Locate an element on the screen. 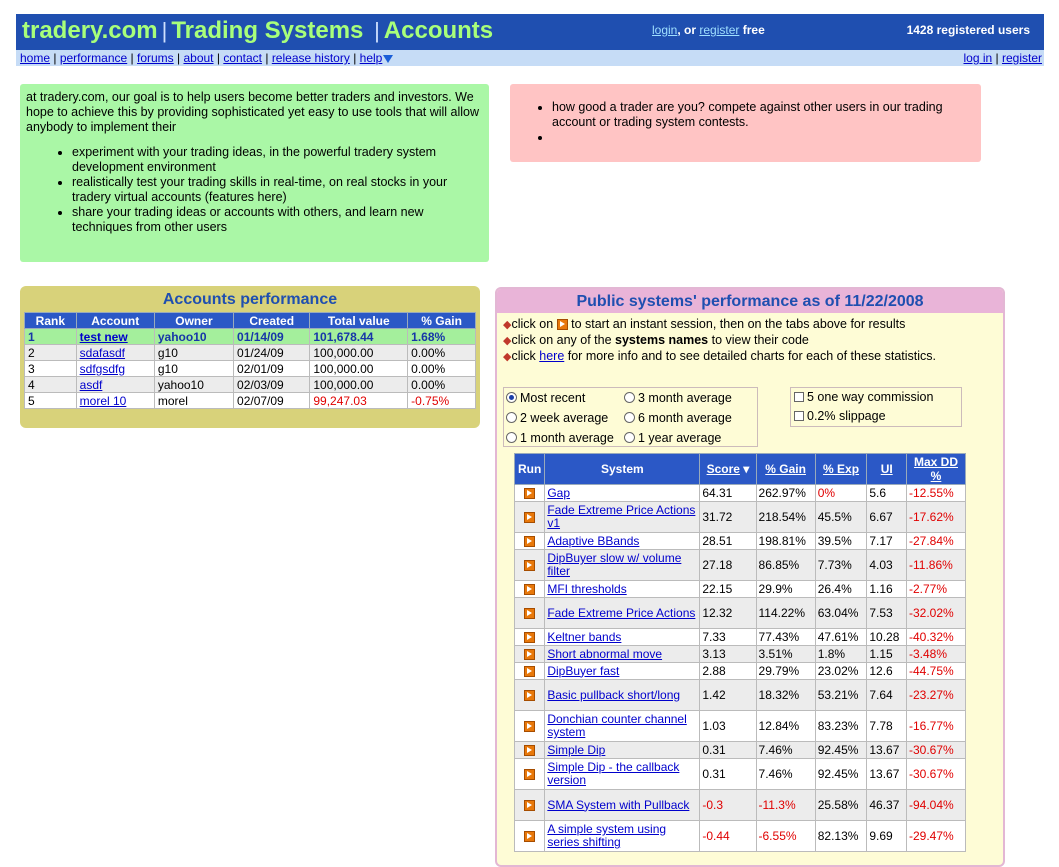 The width and height of the screenshot is (1059, 867). system-name-link: Donchian counter channel system is located at coordinates (616, 725).